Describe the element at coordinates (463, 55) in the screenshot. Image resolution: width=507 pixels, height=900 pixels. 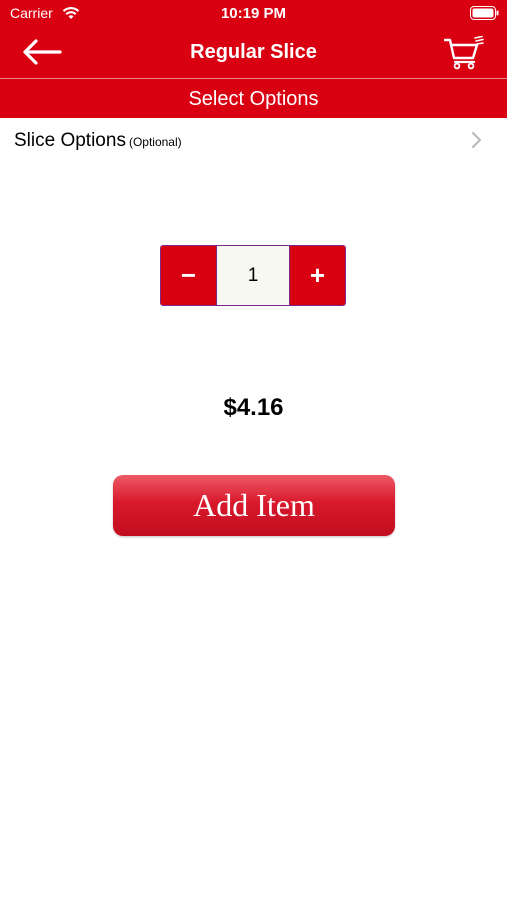
I see `cart-icon` at that location.